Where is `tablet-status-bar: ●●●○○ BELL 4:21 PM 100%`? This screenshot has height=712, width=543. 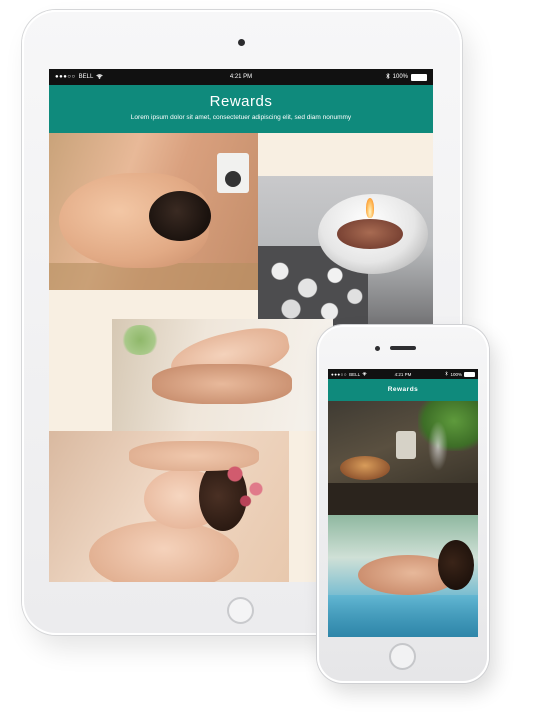 tablet-status-bar: ●●●○○ BELL 4:21 PM 100% is located at coordinates (241, 77).